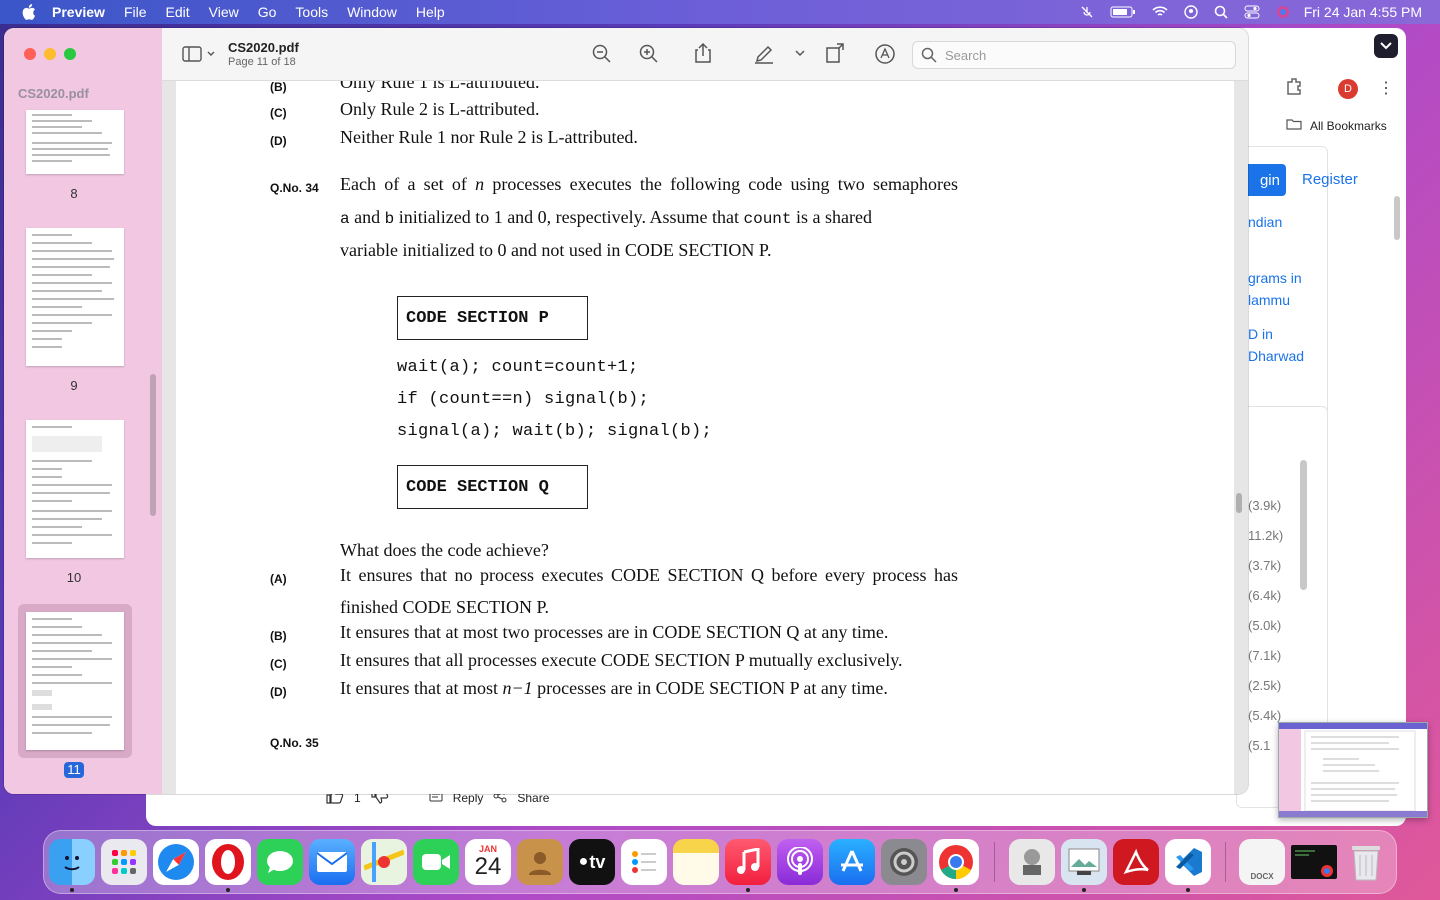  What do you see at coordinates (135, 12) in the screenshot?
I see `menu-file: File` at bounding box center [135, 12].